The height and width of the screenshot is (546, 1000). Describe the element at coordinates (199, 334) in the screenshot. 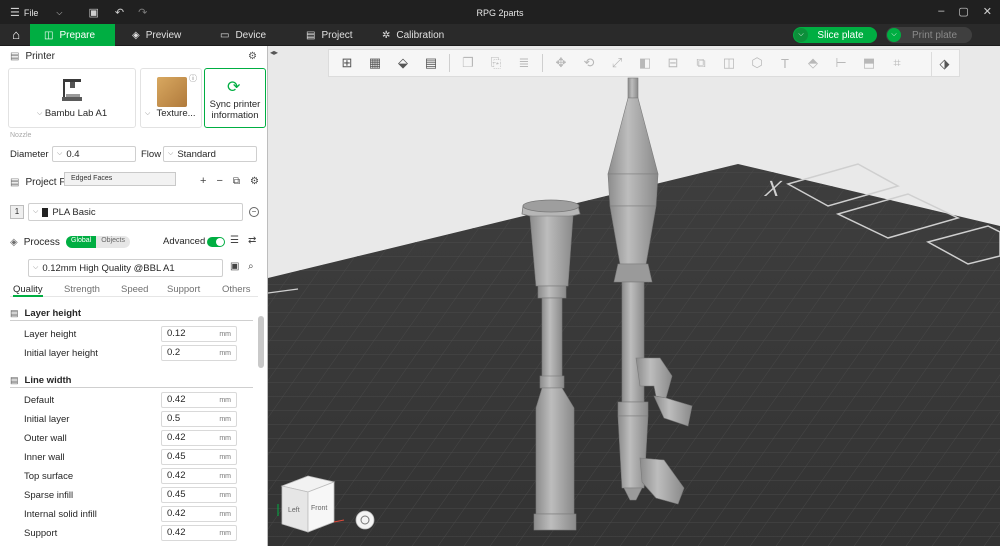

I see `layer-height-input: 0.12 mm` at that location.